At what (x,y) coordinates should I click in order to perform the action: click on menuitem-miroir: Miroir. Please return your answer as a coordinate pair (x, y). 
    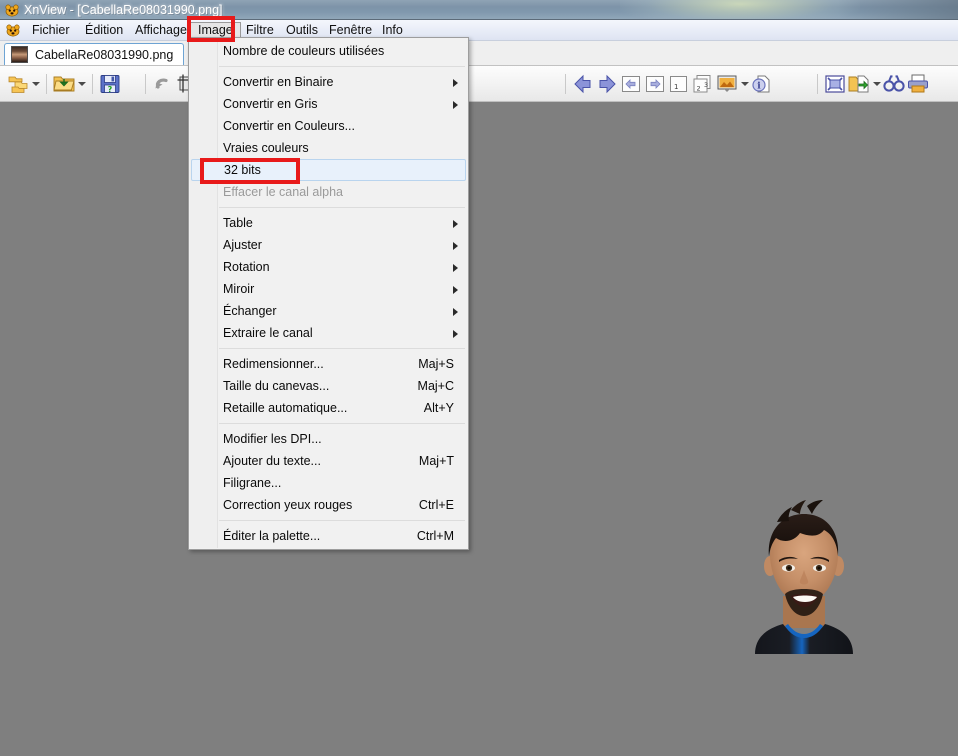
    Looking at the image, I should click on (328, 289).